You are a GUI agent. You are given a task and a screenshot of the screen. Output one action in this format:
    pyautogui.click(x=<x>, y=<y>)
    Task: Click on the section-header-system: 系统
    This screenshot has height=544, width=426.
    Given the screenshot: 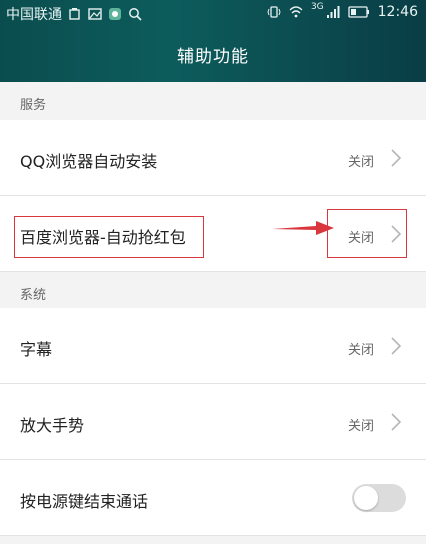 What is the action you would take?
    pyautogui.click(x=213, y=291)
    